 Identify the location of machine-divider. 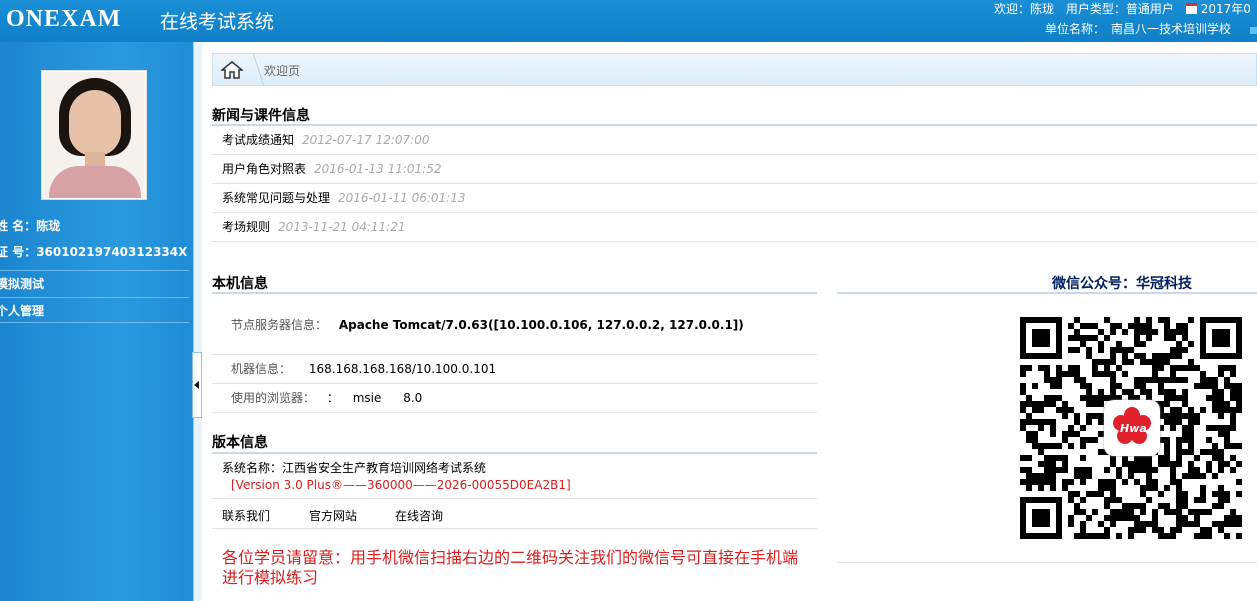
(514, 293).